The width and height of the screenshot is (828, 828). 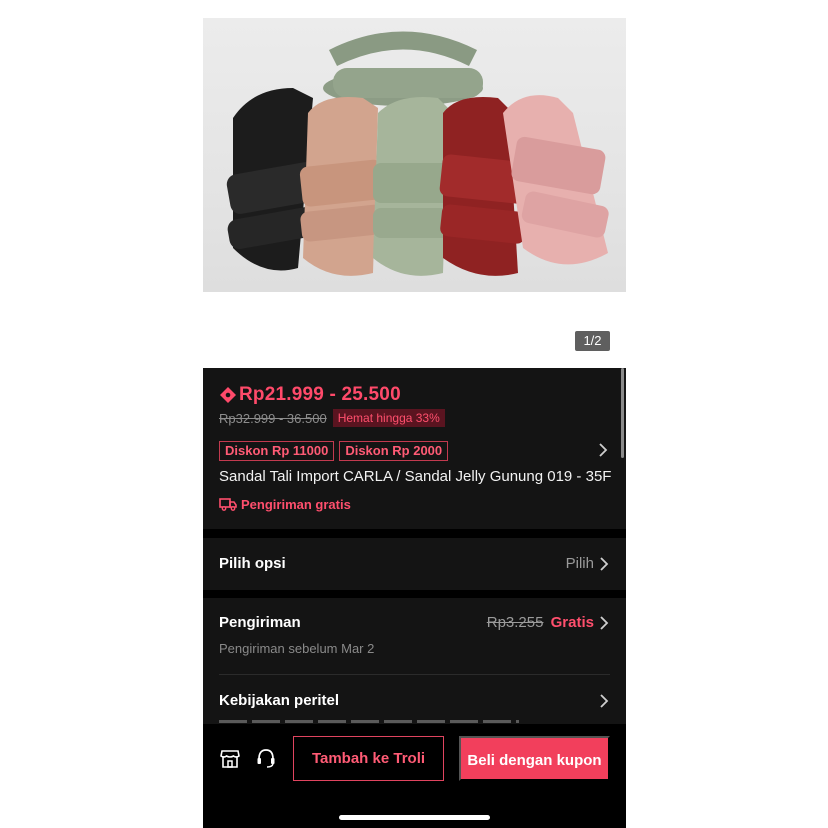 I want to click on scrollbar, so click(x=622, y=413).